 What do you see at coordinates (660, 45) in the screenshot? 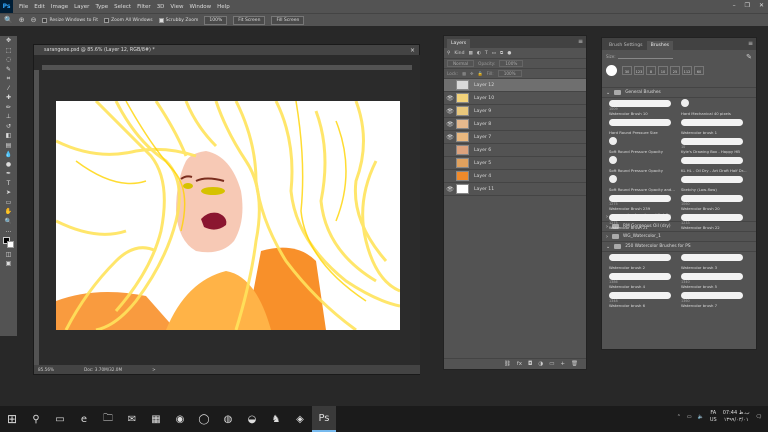
I see `tab-brushes: Brushes` at bounding box center [660, 45].